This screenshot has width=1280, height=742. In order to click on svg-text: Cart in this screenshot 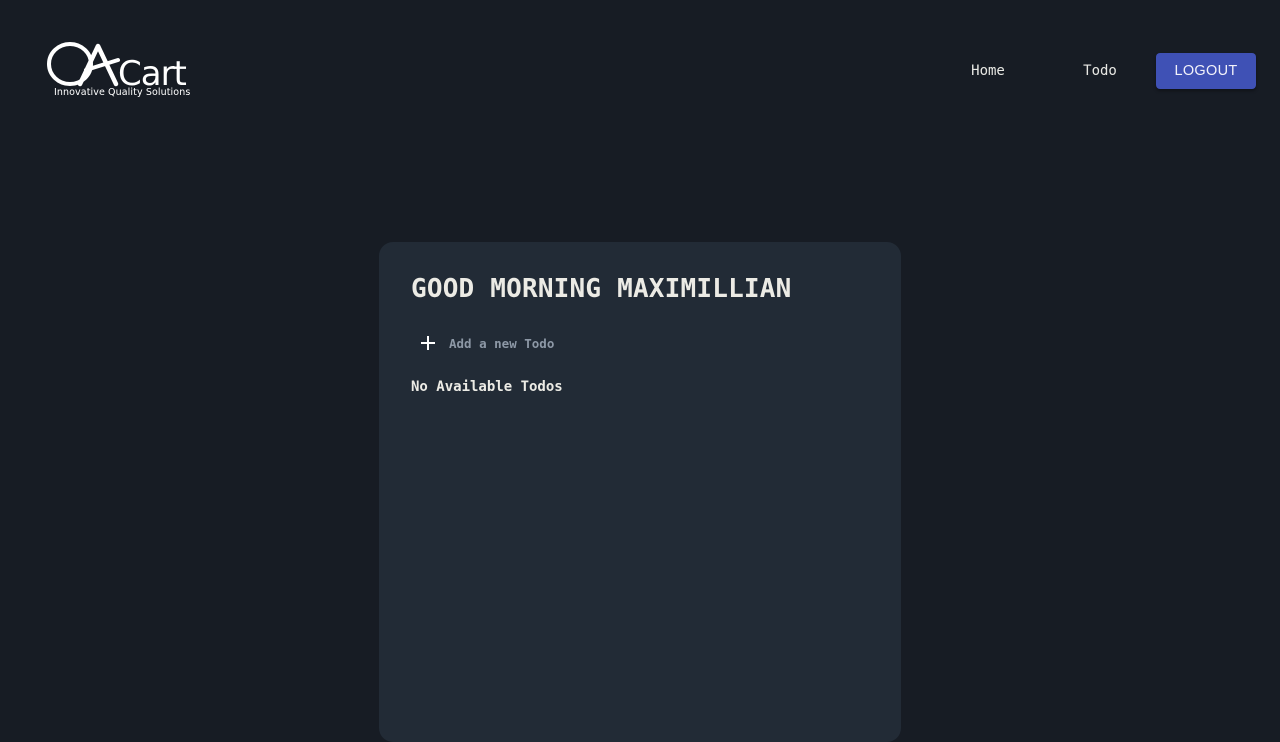, I will do `click(152, 71)`.